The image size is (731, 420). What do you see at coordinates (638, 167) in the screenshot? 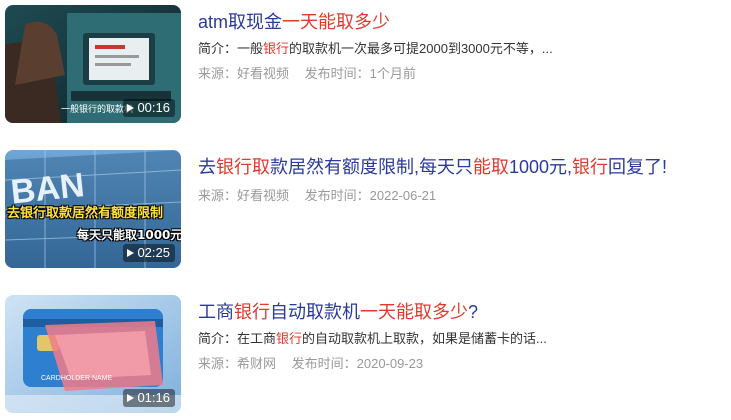
I see `text-segment: 回复了!` at bounding box center [638, 167].